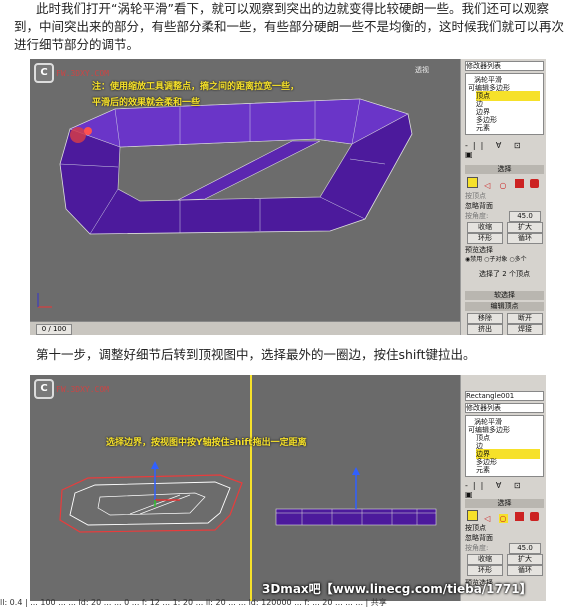  What do you see at coordinates (504, 396) in the screenshot?
I see `object-name-field: Rectangle001` at bounding box center [504, 396].